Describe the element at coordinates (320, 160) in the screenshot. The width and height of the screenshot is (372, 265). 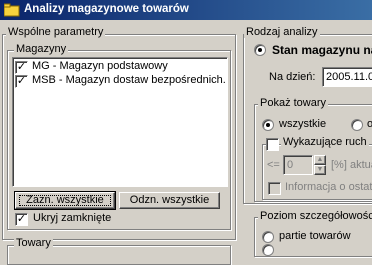
I see `spin-up-button: ▲` at that location.